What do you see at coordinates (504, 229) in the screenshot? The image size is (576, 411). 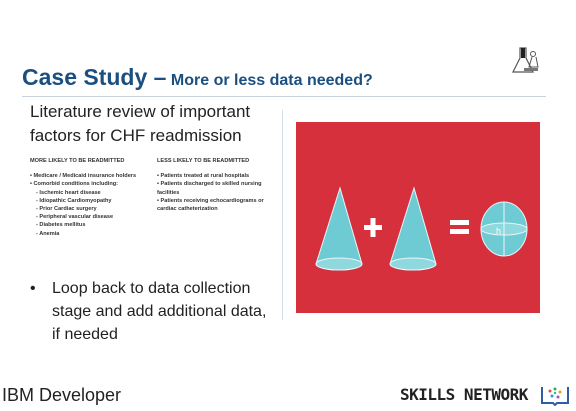 I see `sphere-icon` at bounding box center [504, 229].